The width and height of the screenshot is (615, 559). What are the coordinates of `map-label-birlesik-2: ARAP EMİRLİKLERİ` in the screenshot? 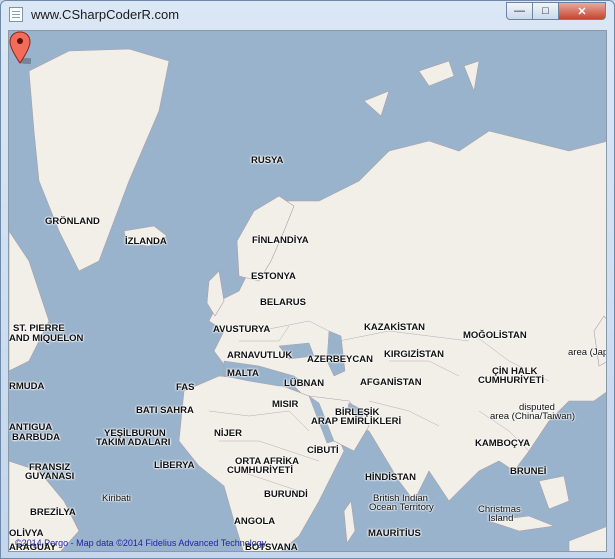 It's located at (356, 421).